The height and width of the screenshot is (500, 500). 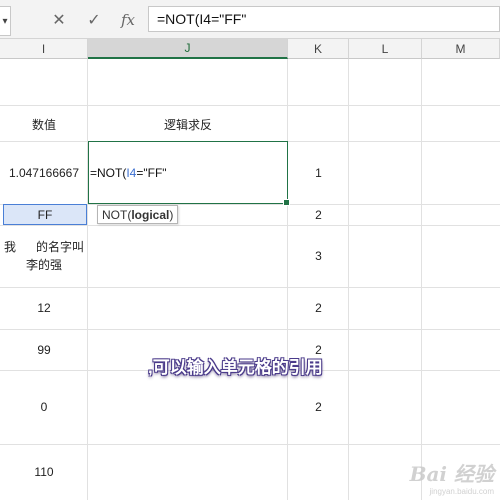 What do you see at coordinates (59, 20) in the screenshot?
I see `cancel-icon: ✕` at bounding box center [59, 20].